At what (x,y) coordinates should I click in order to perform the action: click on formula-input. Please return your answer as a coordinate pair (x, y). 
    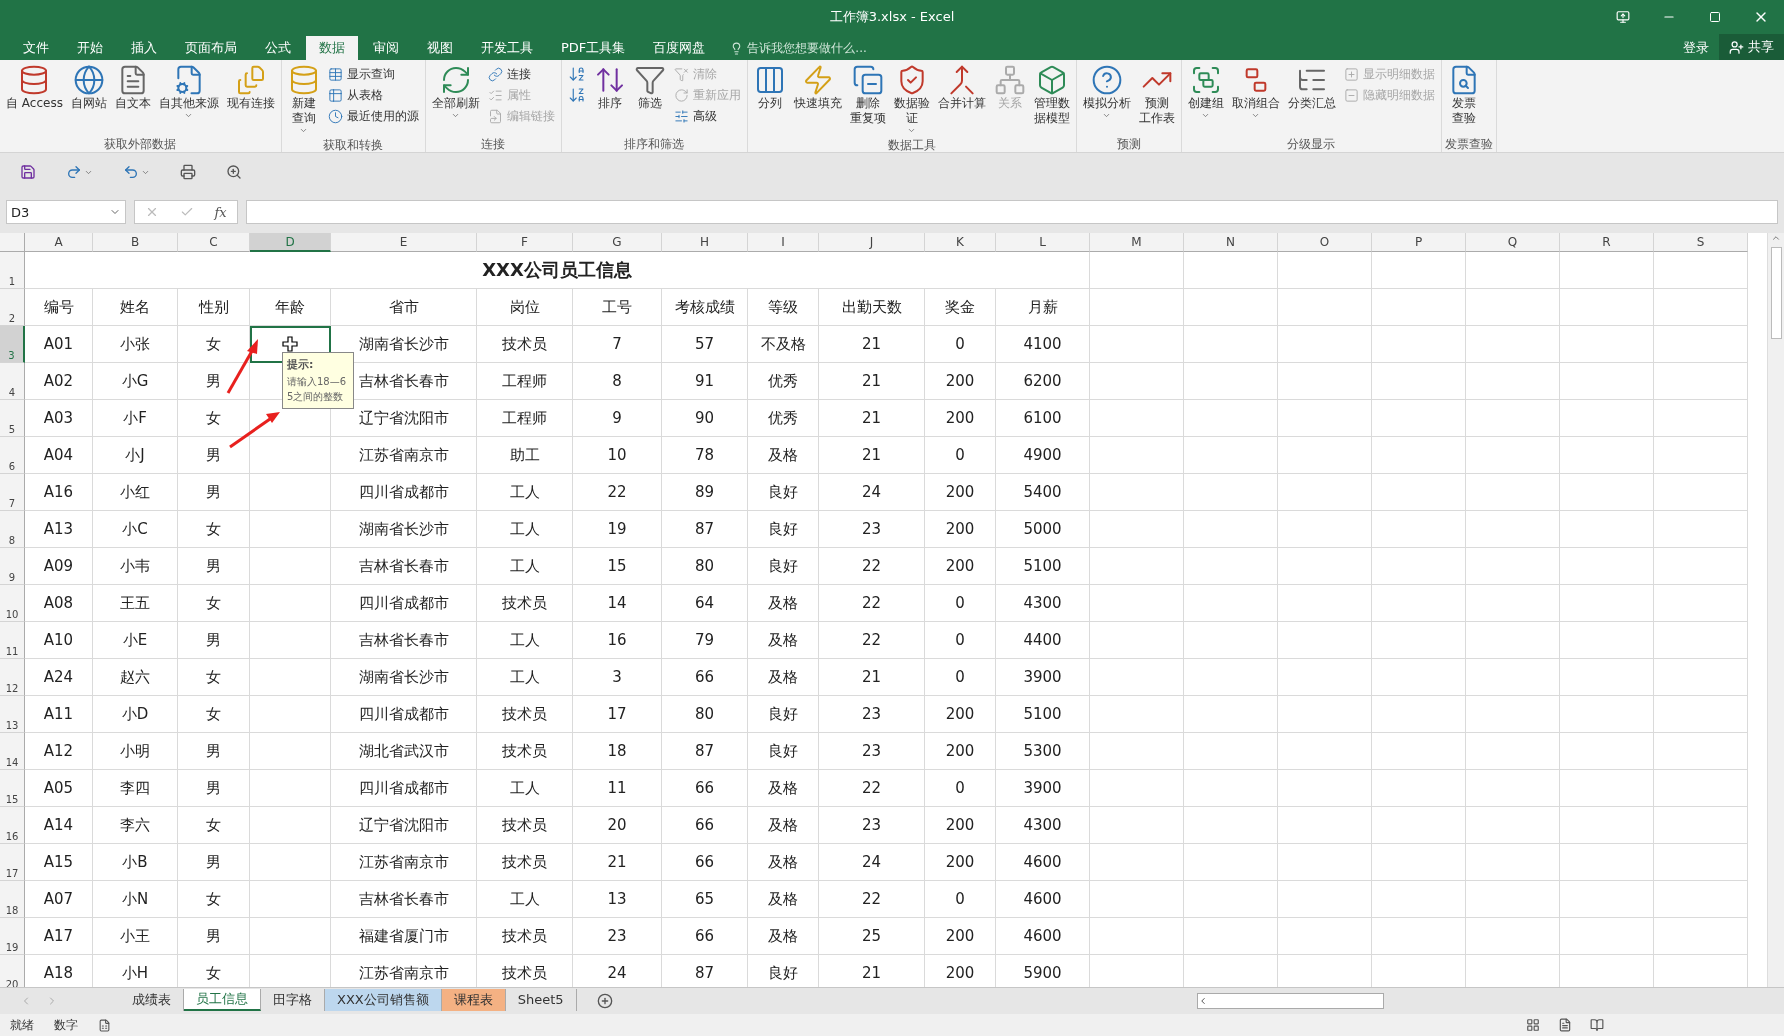
    Looking at the image, I should click on (1012, 212).